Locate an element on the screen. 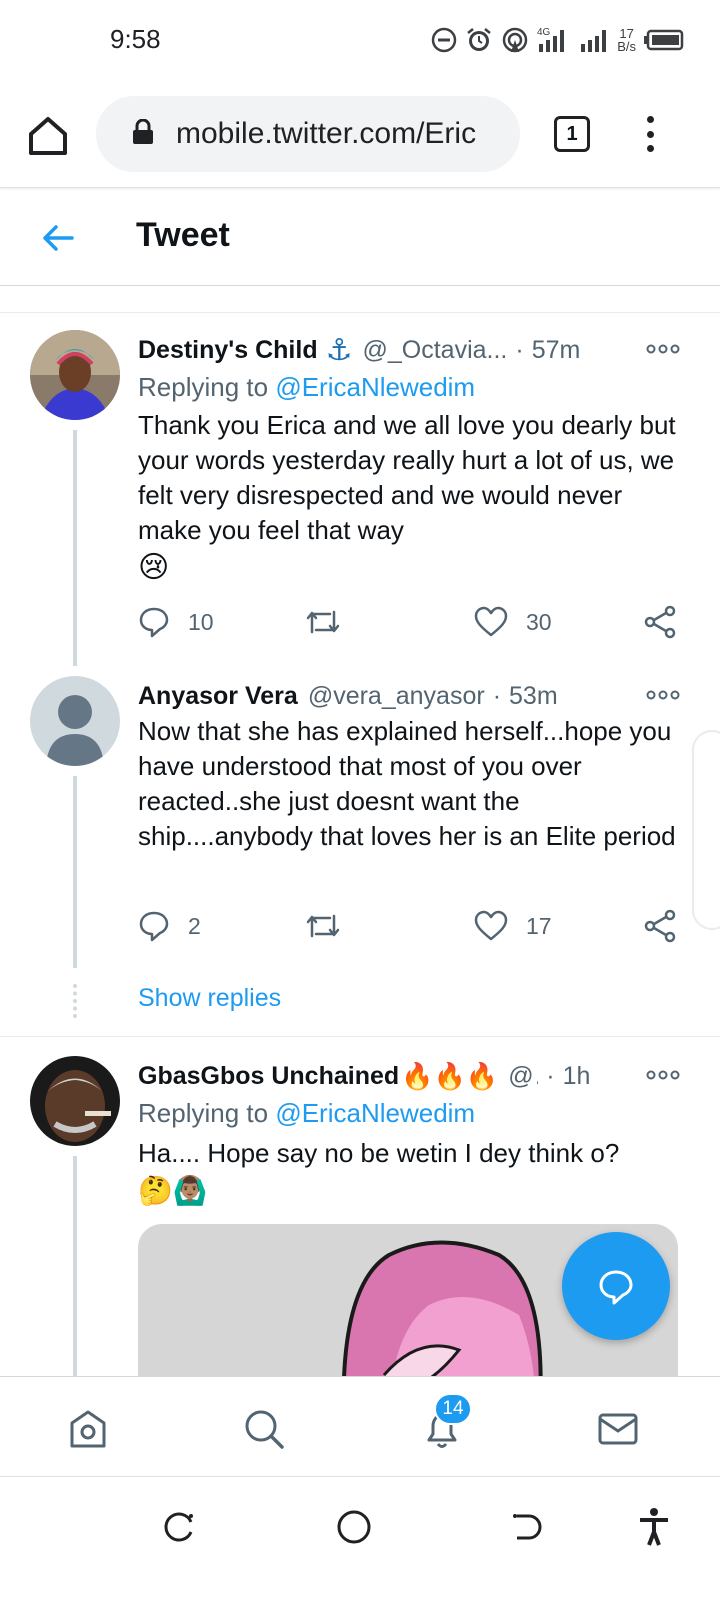 Image resolution: width=720 pixels, height=1600 pixels. recents-icon is located at coordinates (178, 1527).